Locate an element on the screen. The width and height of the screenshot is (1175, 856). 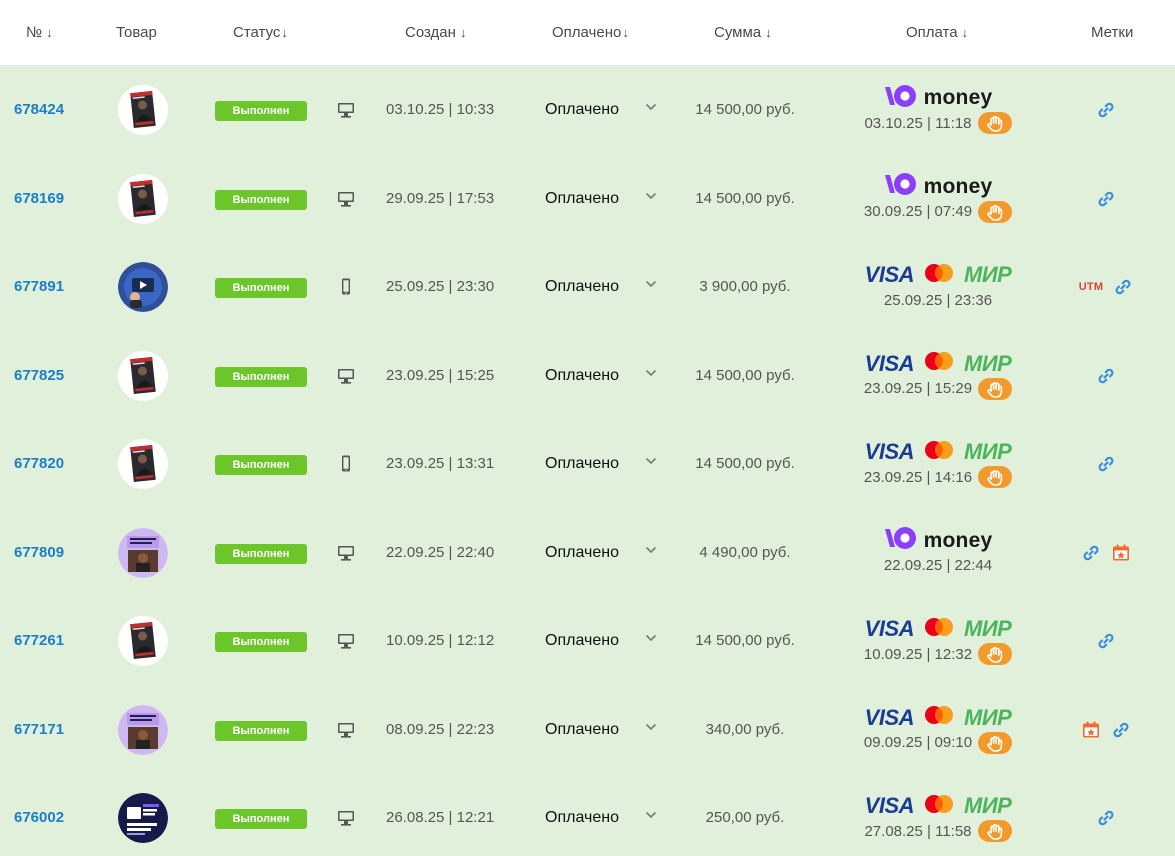
created-datetime: 03.10.25 | 10:33 is located at coordinates (440, 110).